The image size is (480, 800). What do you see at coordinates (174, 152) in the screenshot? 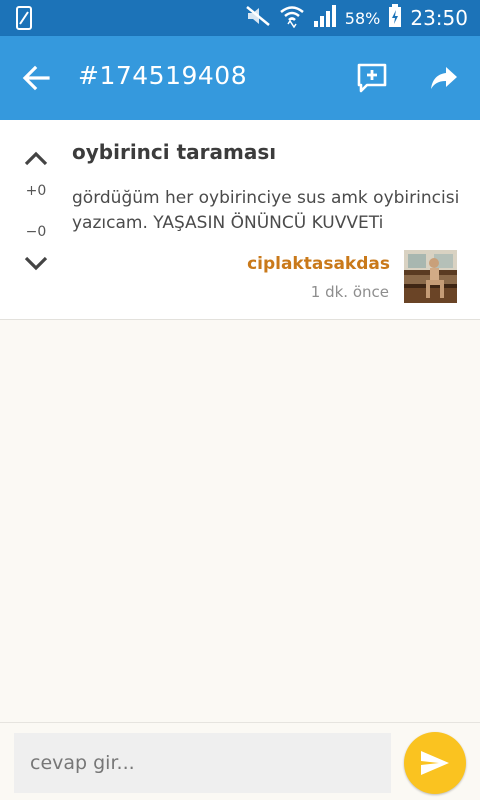
I see `entry-title: oybirinci taraması` at bounding box center [174, 152].